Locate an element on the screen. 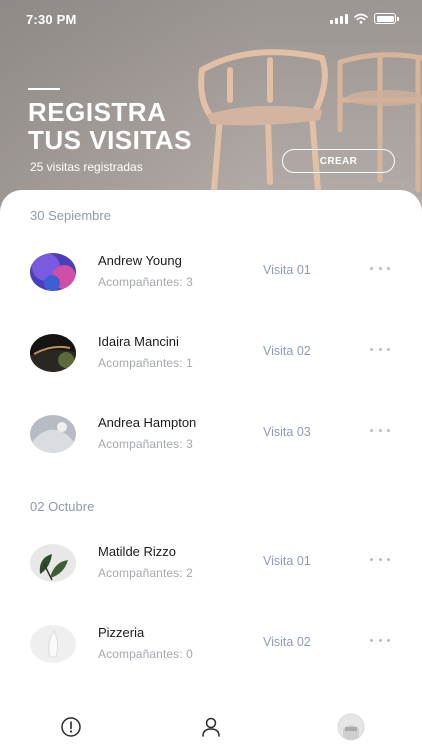 The height and width of the screenshot is (750, 422). signal-icon is located at coordinates (339, 19).